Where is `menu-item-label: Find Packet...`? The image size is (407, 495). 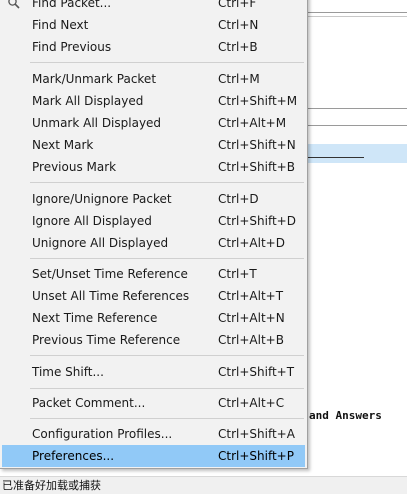
menu-item-label: Find Packet... is located at coordinates (72, 5).